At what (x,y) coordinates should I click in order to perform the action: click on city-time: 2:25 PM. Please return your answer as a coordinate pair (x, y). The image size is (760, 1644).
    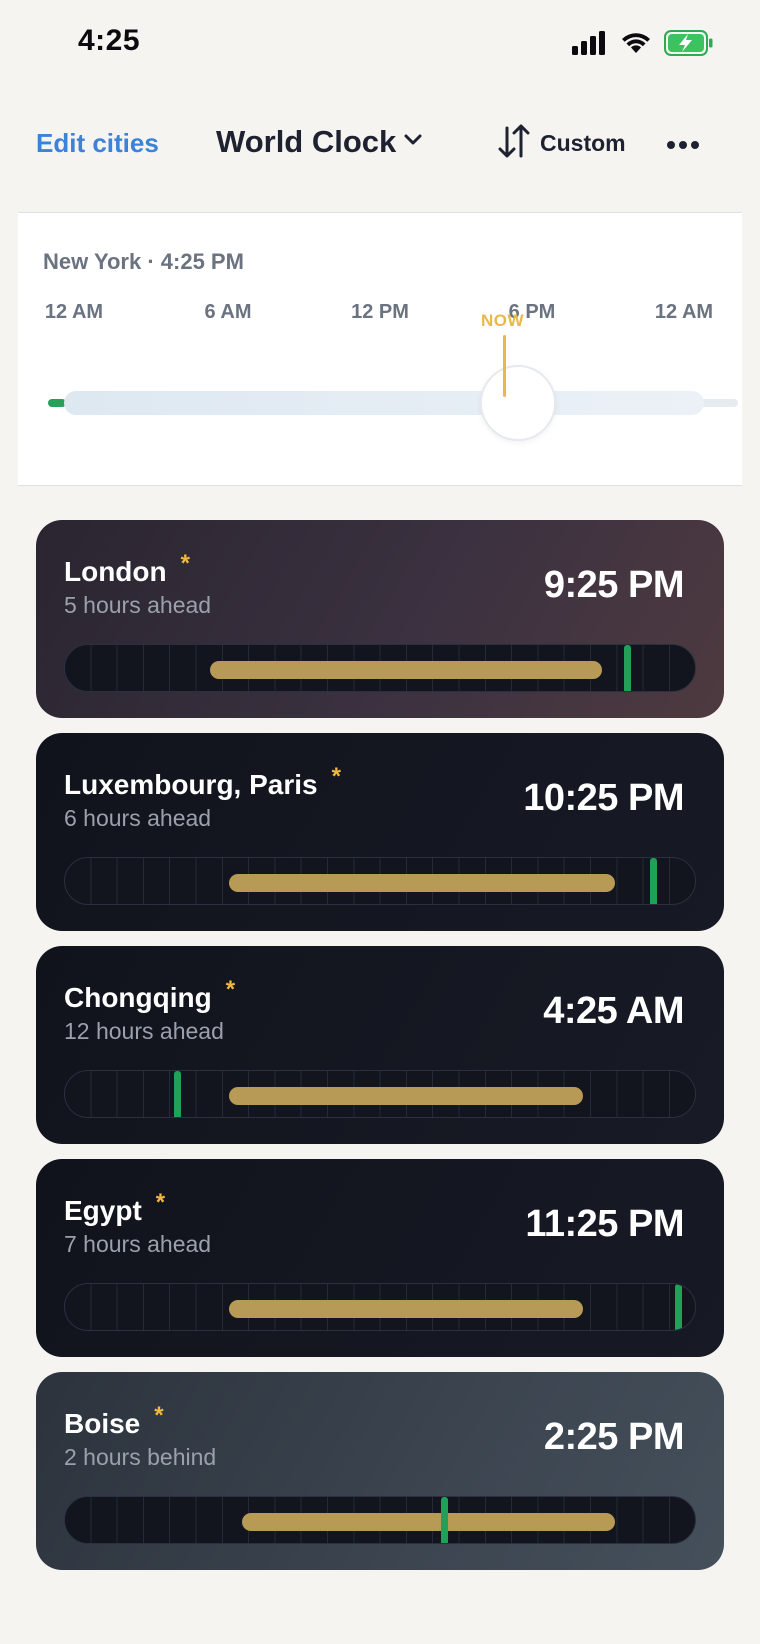
    Looking at the image, I should click on (614, 1437).